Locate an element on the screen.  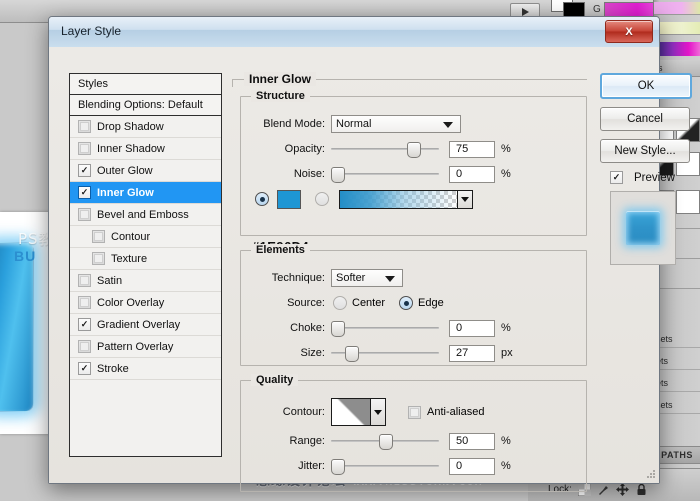
checkbox-outer-glow is located at coordinates (84, 170).